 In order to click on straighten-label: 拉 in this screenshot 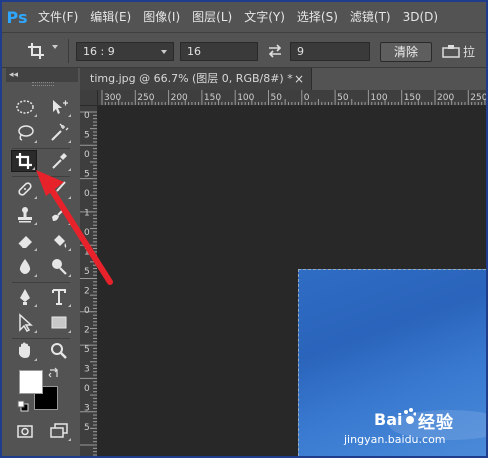, I will do `click(469, 51)`.